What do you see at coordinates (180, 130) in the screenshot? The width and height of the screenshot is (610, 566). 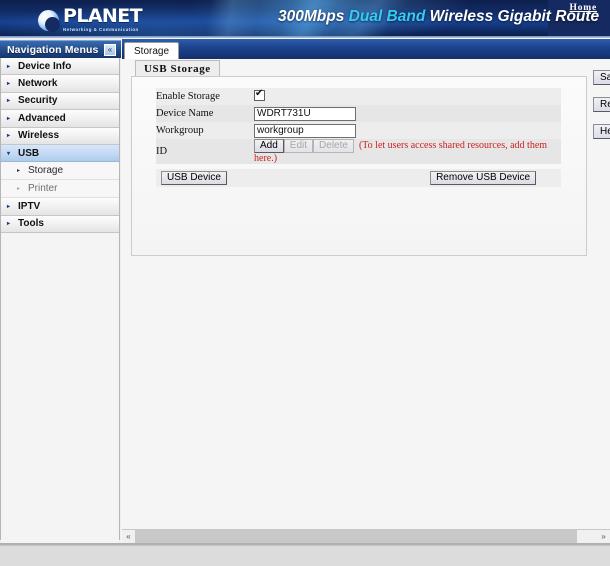 I see `workgroup-label: Workgroup` at bounding box center [180, 130].